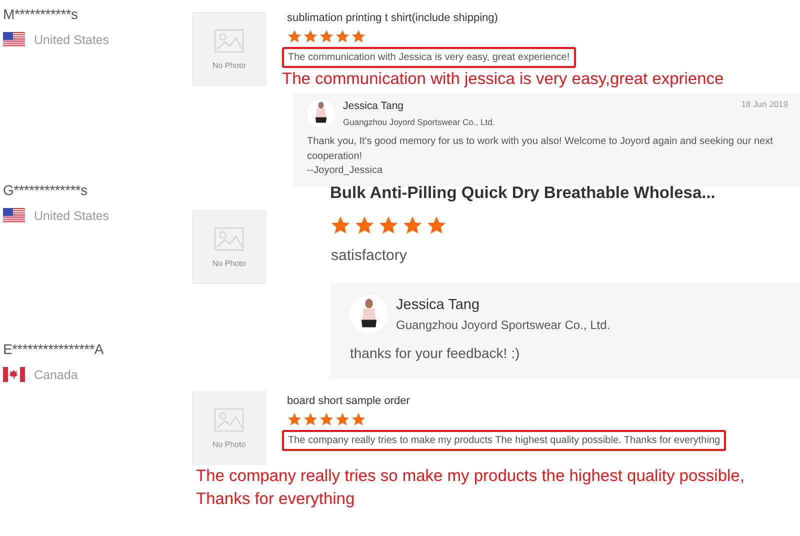 The image size is (800, 536). What do you see at coordinates (392, 18) in the screenshot?
I see `product-title: sublimation printing t shirt(include shipping)` at bounding box center [392, 18].